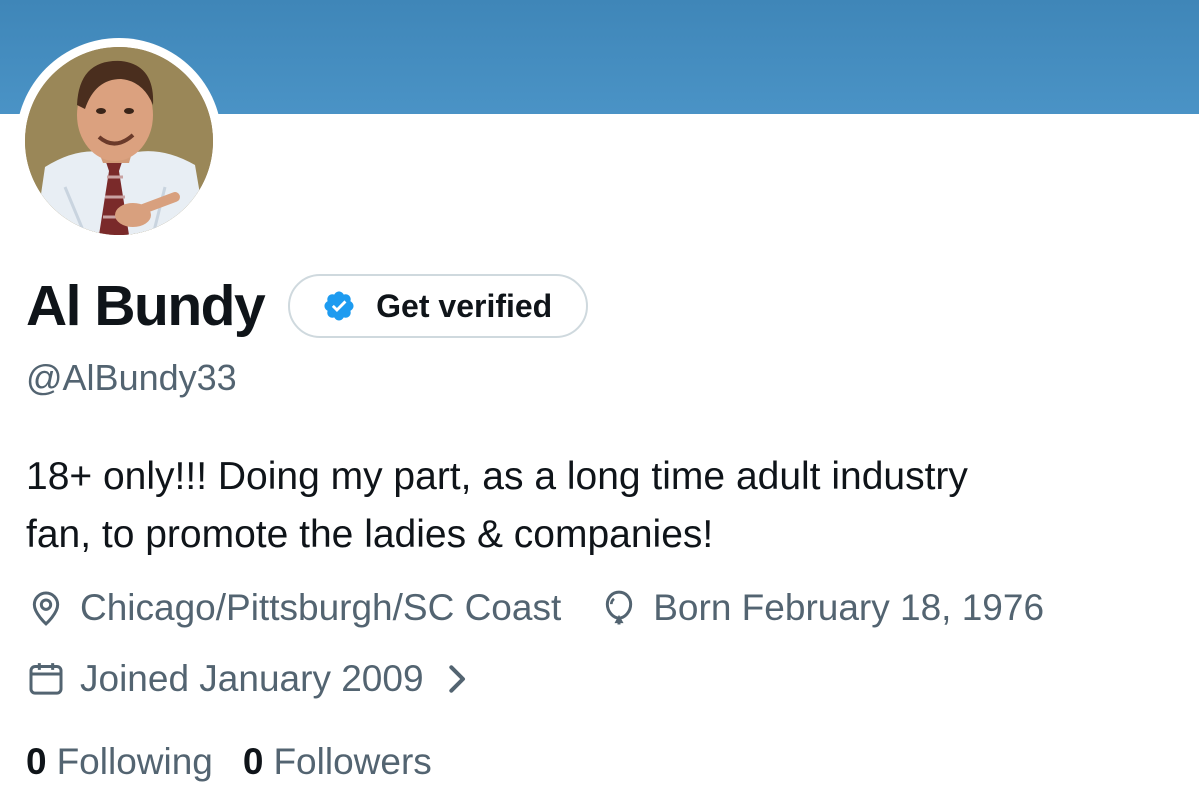  What do you see at coordinates (456, 679) in the screenshot?
I see `chevron-right-icon` at bounding box center [456, 679].